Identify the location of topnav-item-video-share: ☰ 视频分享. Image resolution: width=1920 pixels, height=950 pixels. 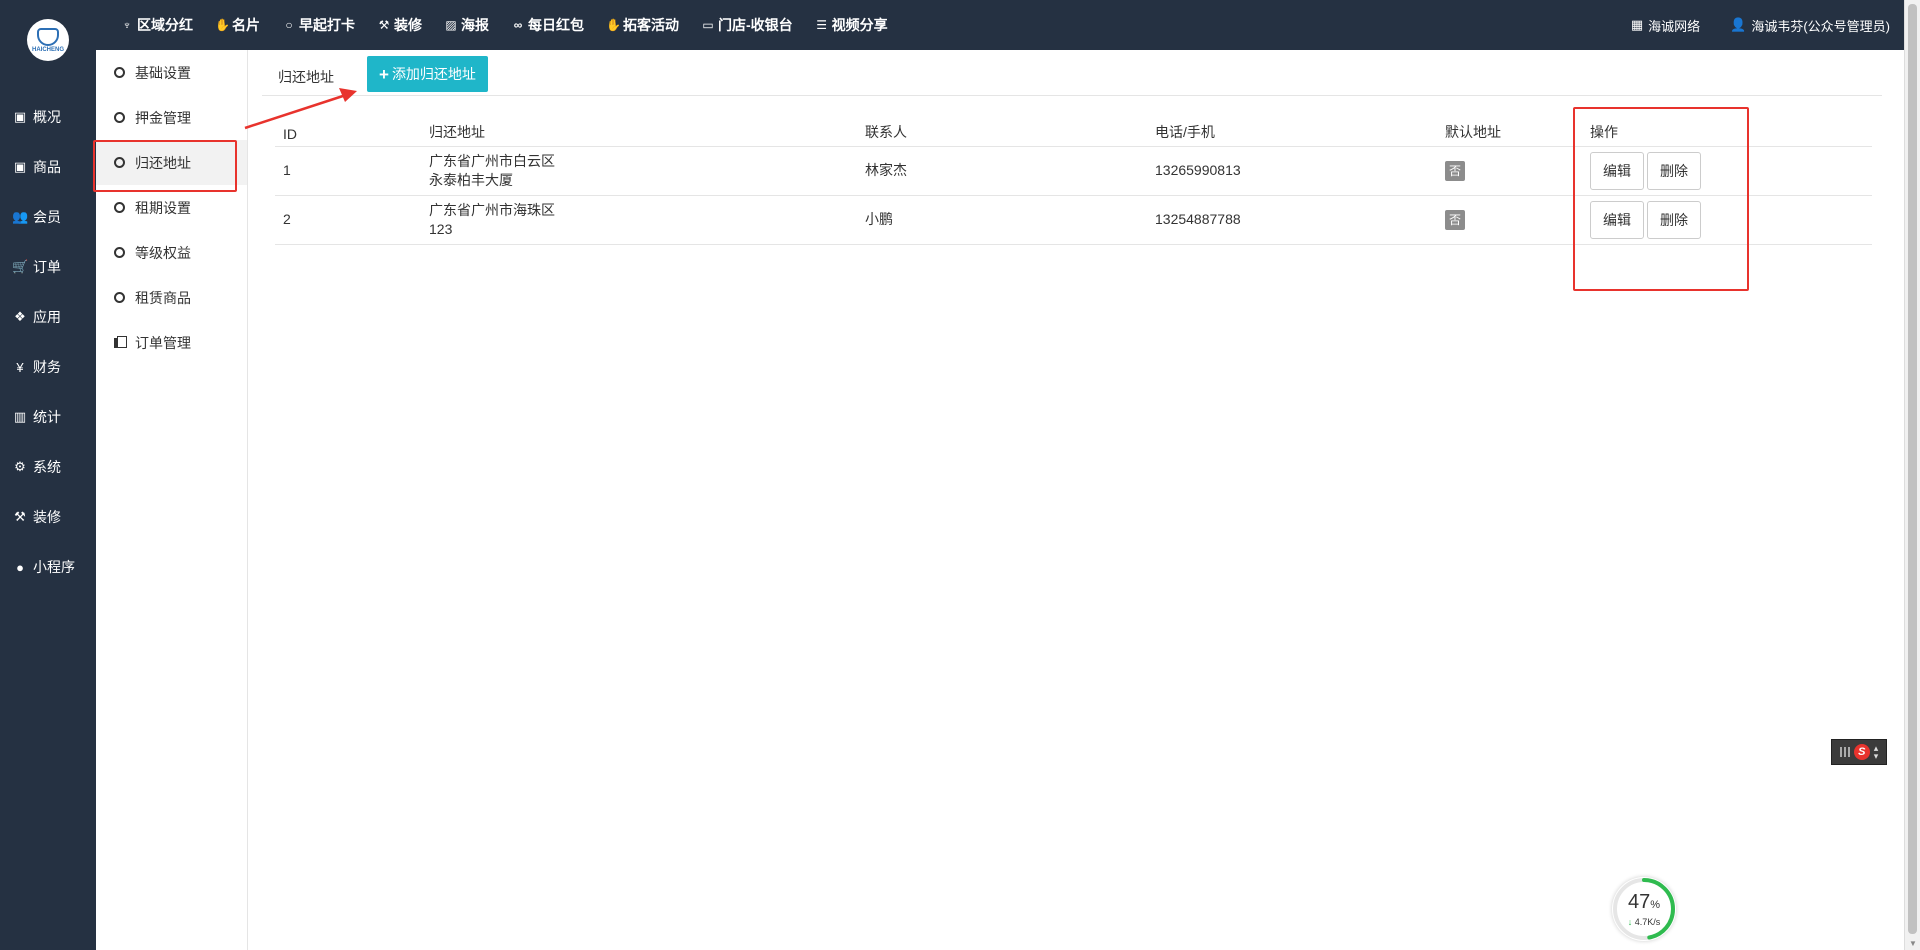
(851, 25).